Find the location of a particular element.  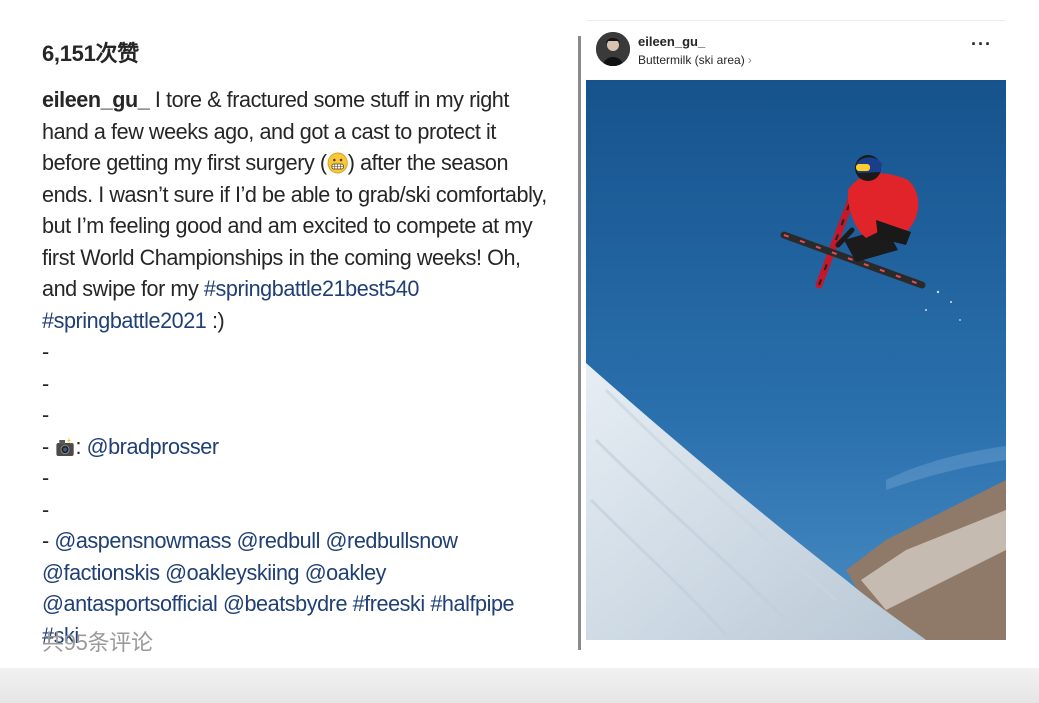

avatar is located at coordinates (613, 49).